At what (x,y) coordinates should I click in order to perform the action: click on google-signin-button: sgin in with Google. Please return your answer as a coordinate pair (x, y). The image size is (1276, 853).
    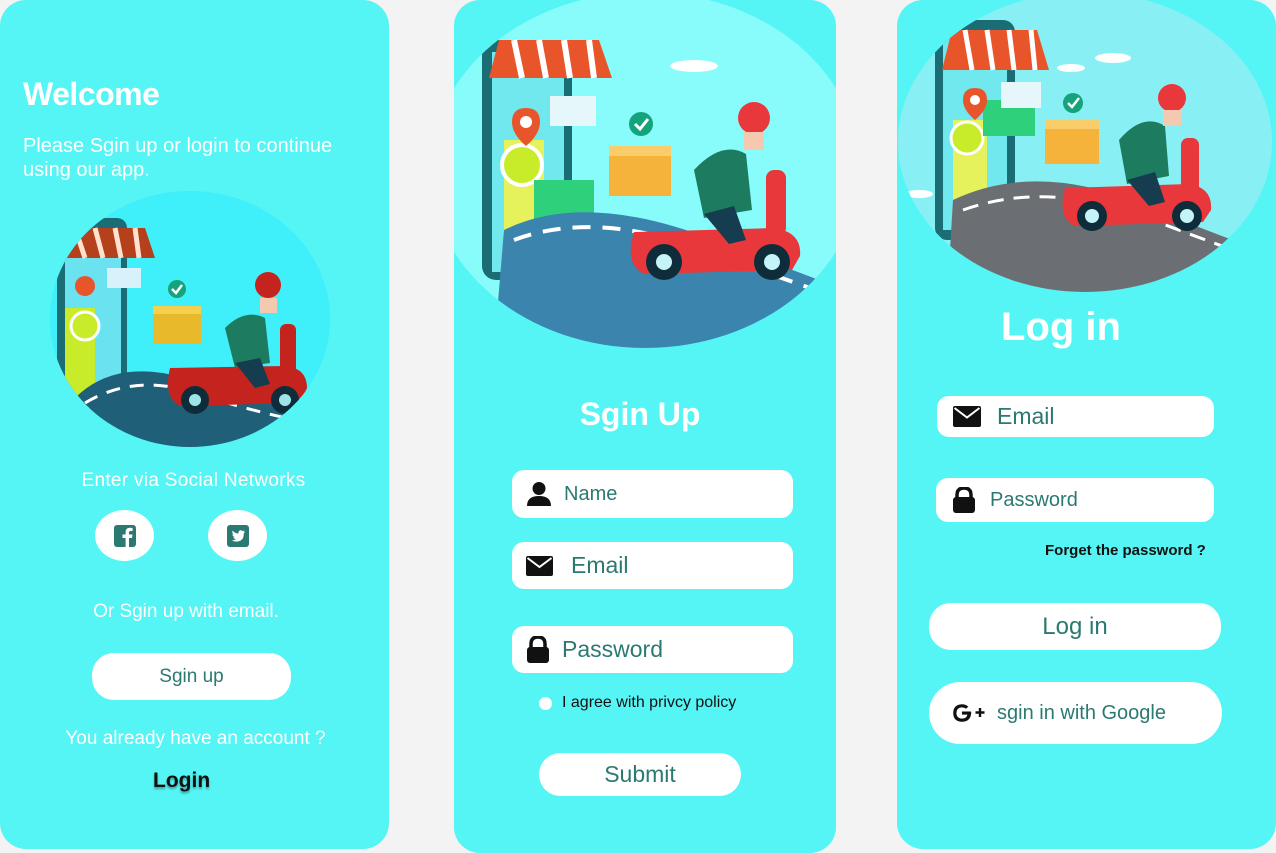
    Looking at the image, I should click on (1075, 713).